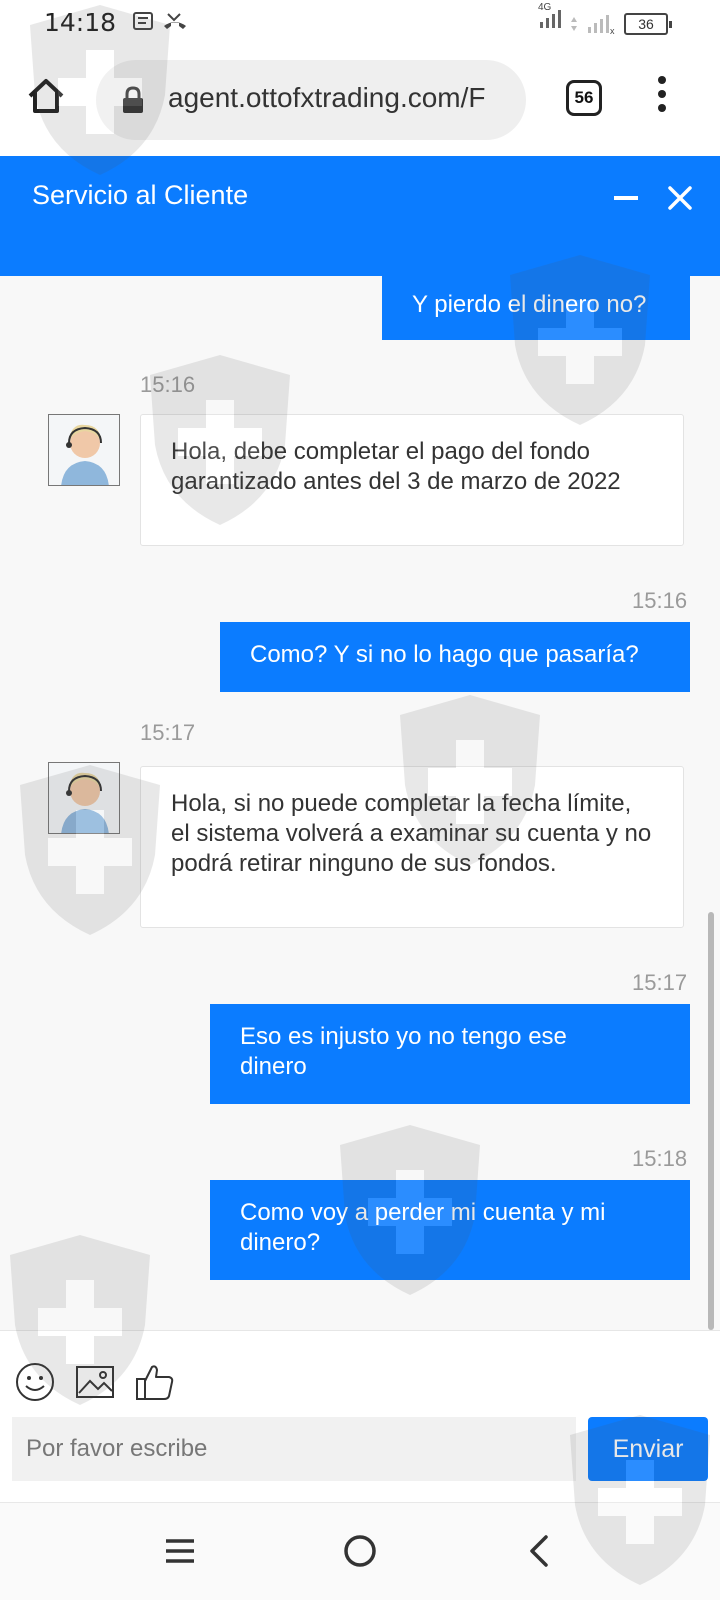 The height and width of the screenshot is (1600, 720). I want to click on chat-scrollbar, so click(711, 1121).